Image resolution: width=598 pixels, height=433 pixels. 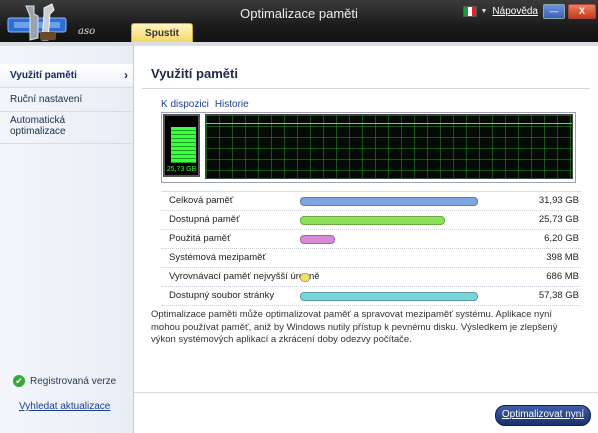 I want to click on stat-value: 398 MB, so click(x=562, y=257).